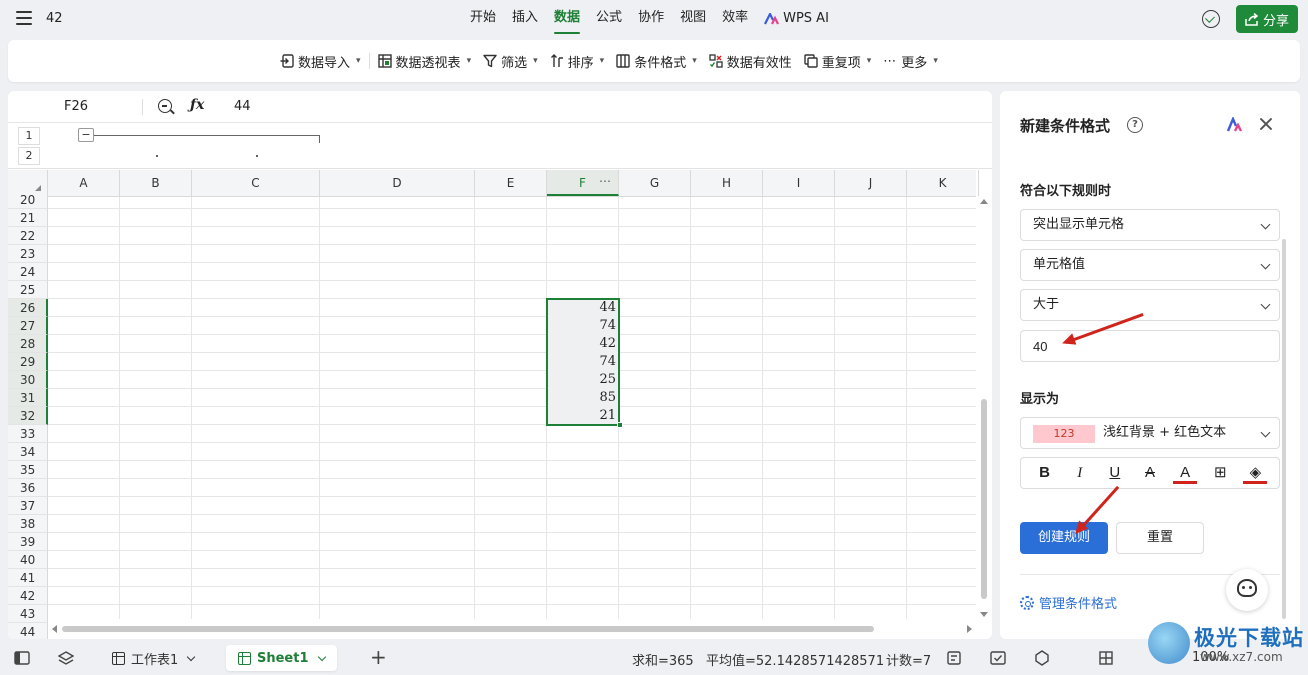 Image resolution: width=1308 pixels, height=675 pixels. I want to click on cloud-sync-icon, so click(1211, 19).